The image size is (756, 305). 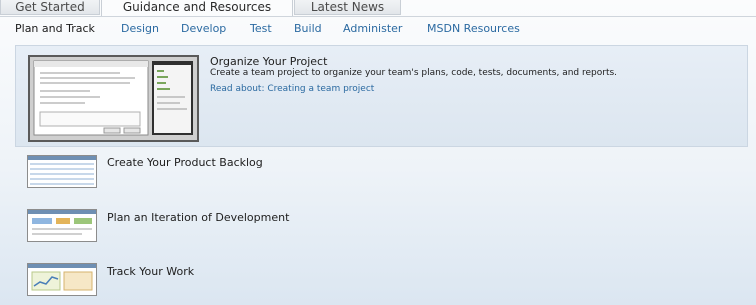 I want to click on tab-guidance-and-resources: Guidance and Resources, so click(x=197, y=8).